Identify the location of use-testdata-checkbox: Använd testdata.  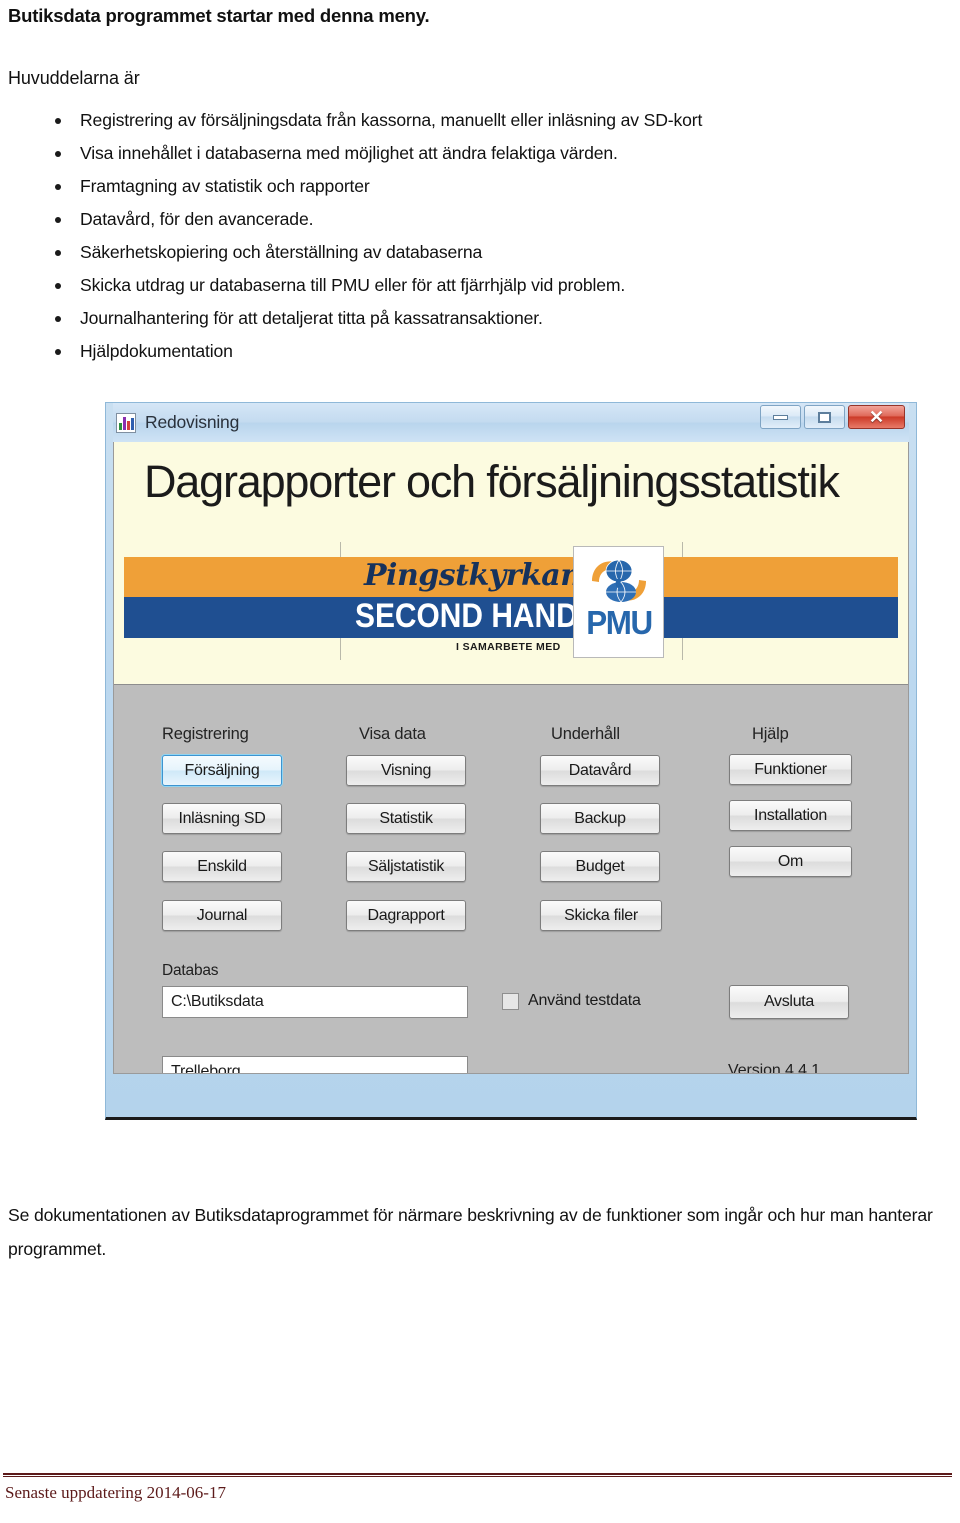
(571, 1001).